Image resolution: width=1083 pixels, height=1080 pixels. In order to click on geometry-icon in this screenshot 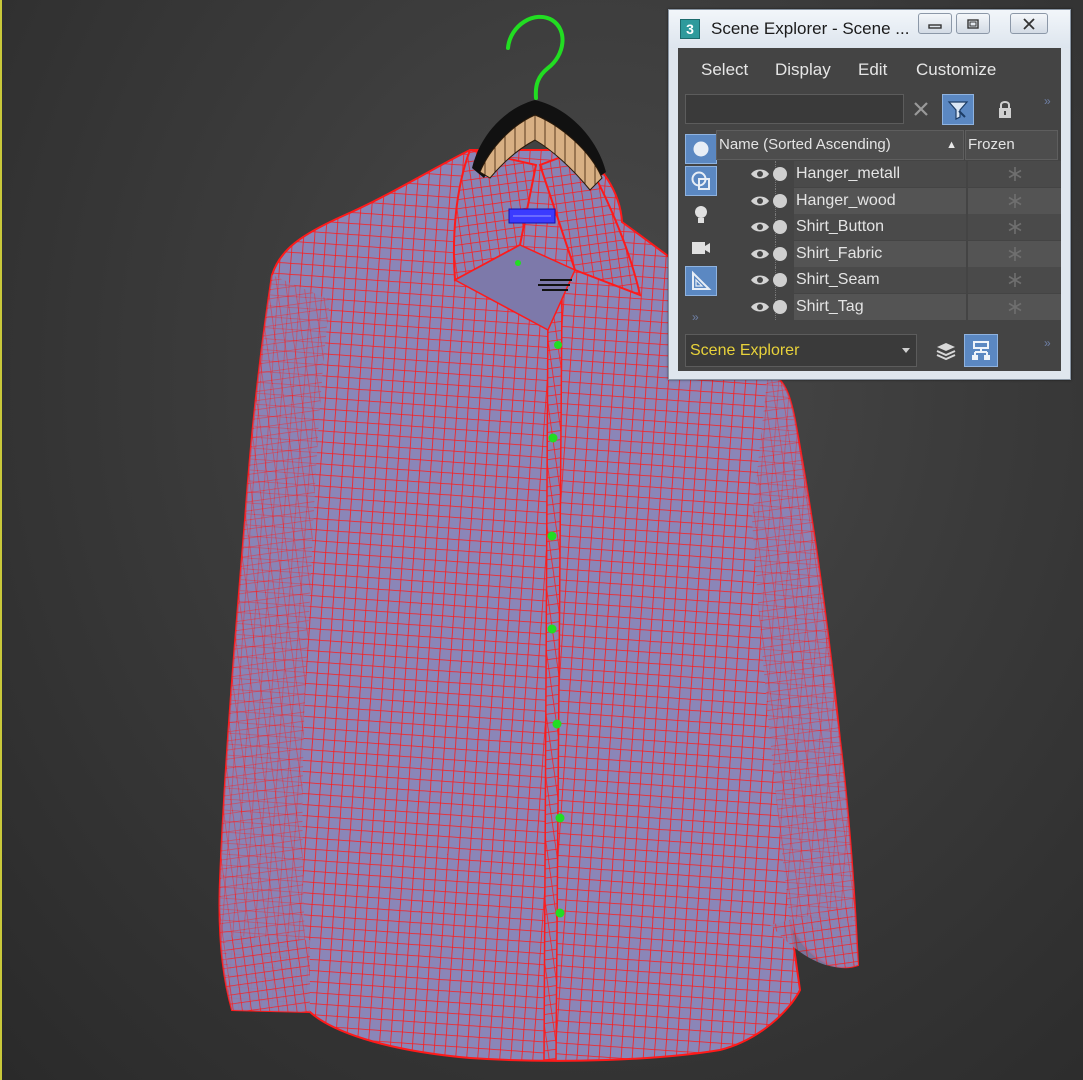, I will do `click(701, 149)`.